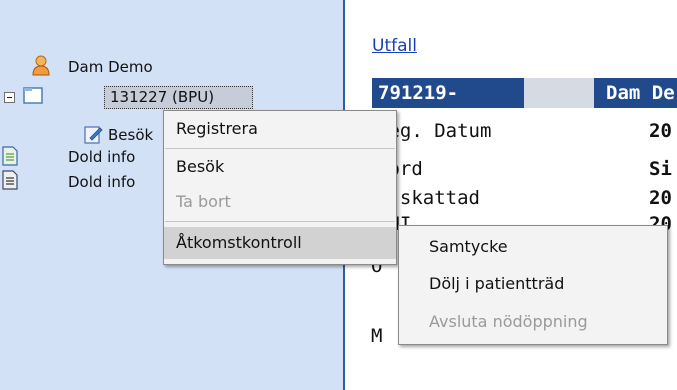  Describe the element at coordinates (418, 93) in the screenshot. I see `patient-id: 791219-` at that location.